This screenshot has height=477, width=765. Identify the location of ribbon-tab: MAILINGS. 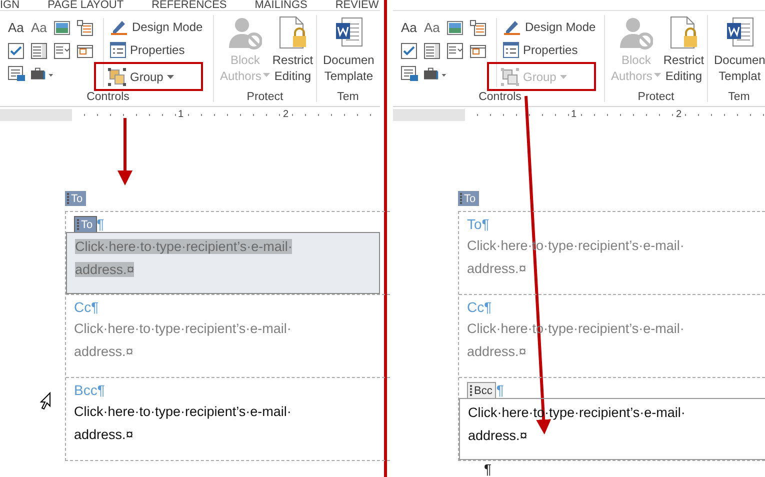
(281, 5).